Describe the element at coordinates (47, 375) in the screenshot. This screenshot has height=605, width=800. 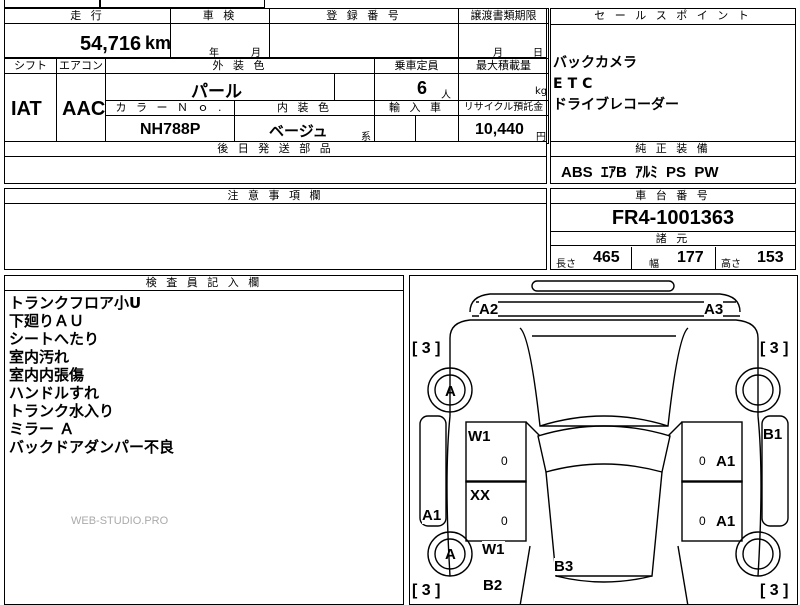
I see `note-line: 室内内張傷` at that location.